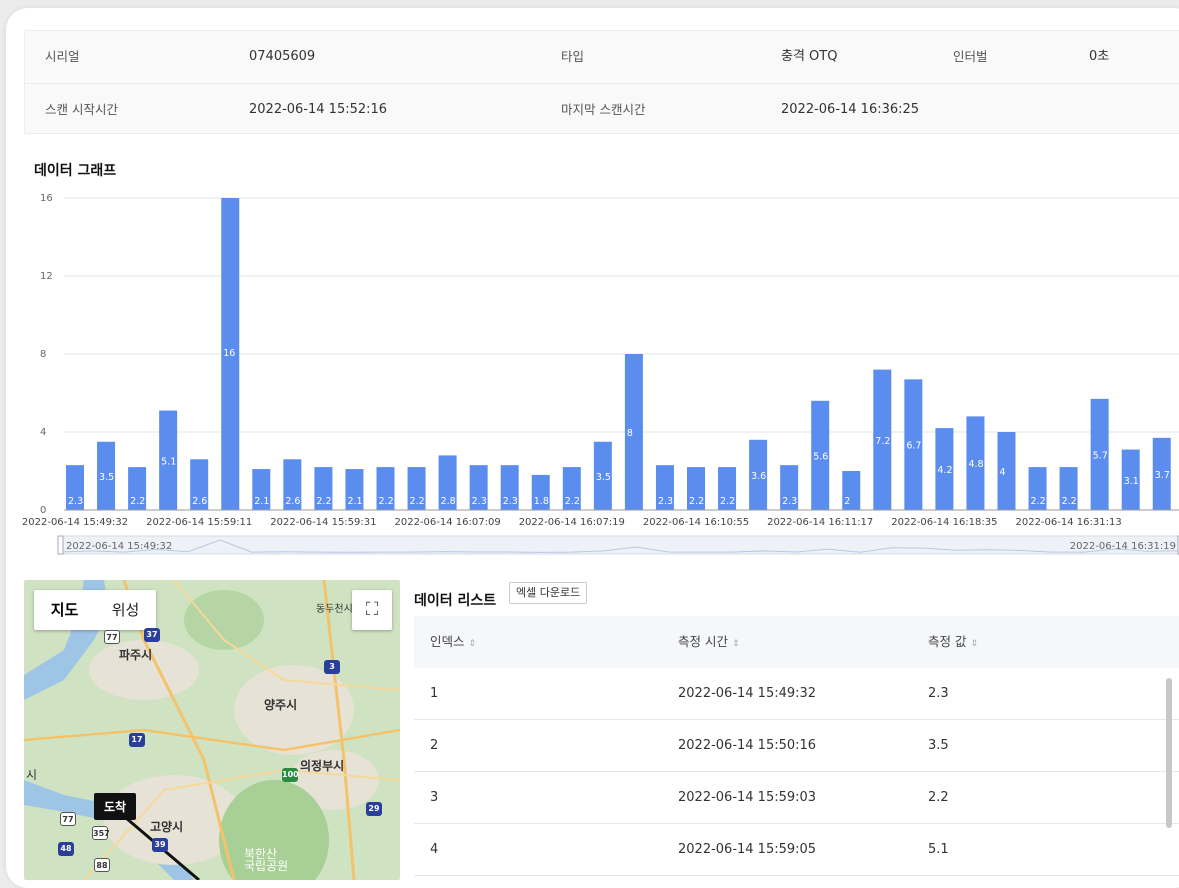 The image size is (1179, 888). Describe the element at coordinates (434, 745) in the screenshot. I see `cell-index: 2` at that location.